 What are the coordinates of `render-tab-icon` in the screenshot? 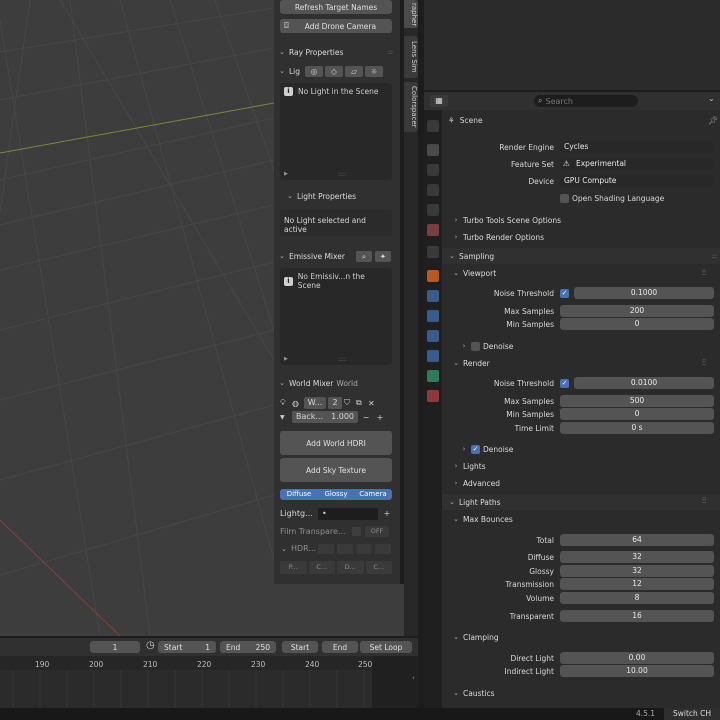 It's located at (433, 150).